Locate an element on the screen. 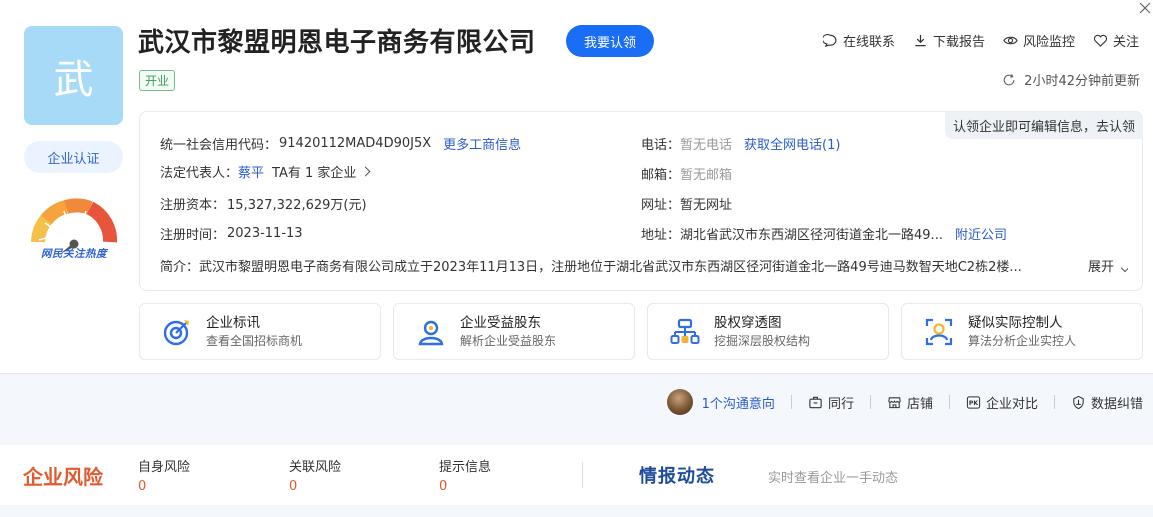 The image size is (1153, 517). equity-tree-icon is located at coordinates (685, 331).